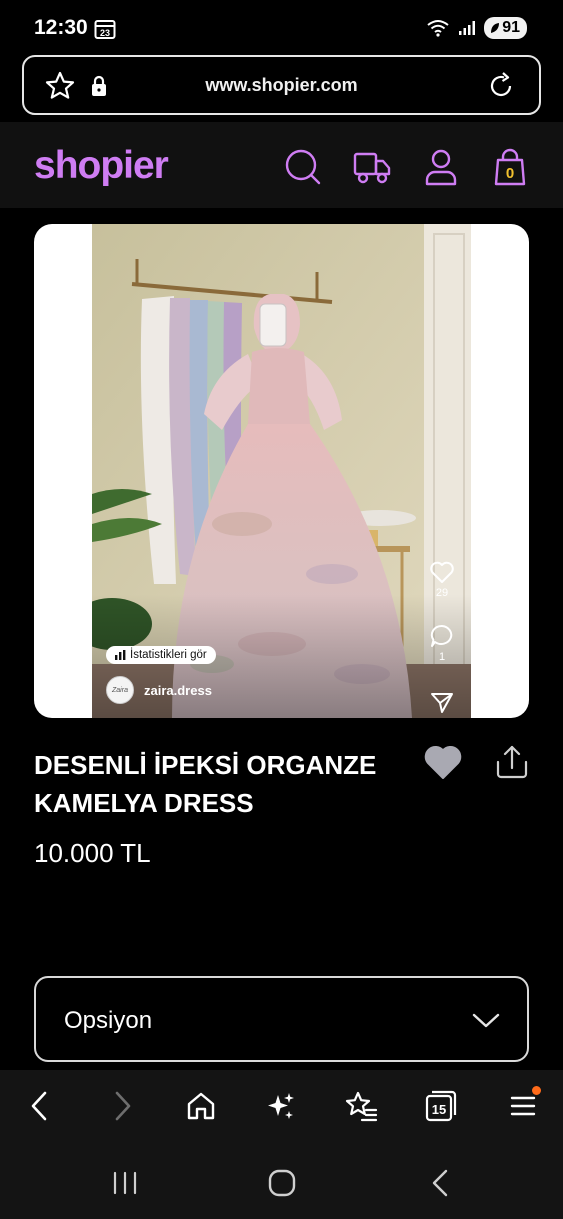  What do you see at coordinates (120, 655) in the screenshot?
I see `bar-chart-icon` at bounding box center [120, 655].